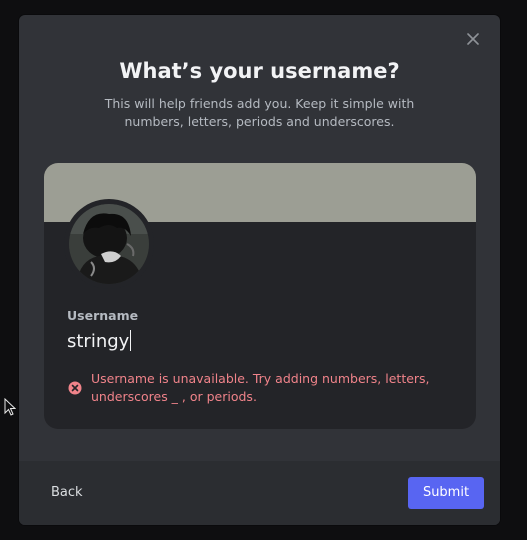 This screenshot has width=527, height=540. I want to click on username-input: stringy, so click(257, 342).